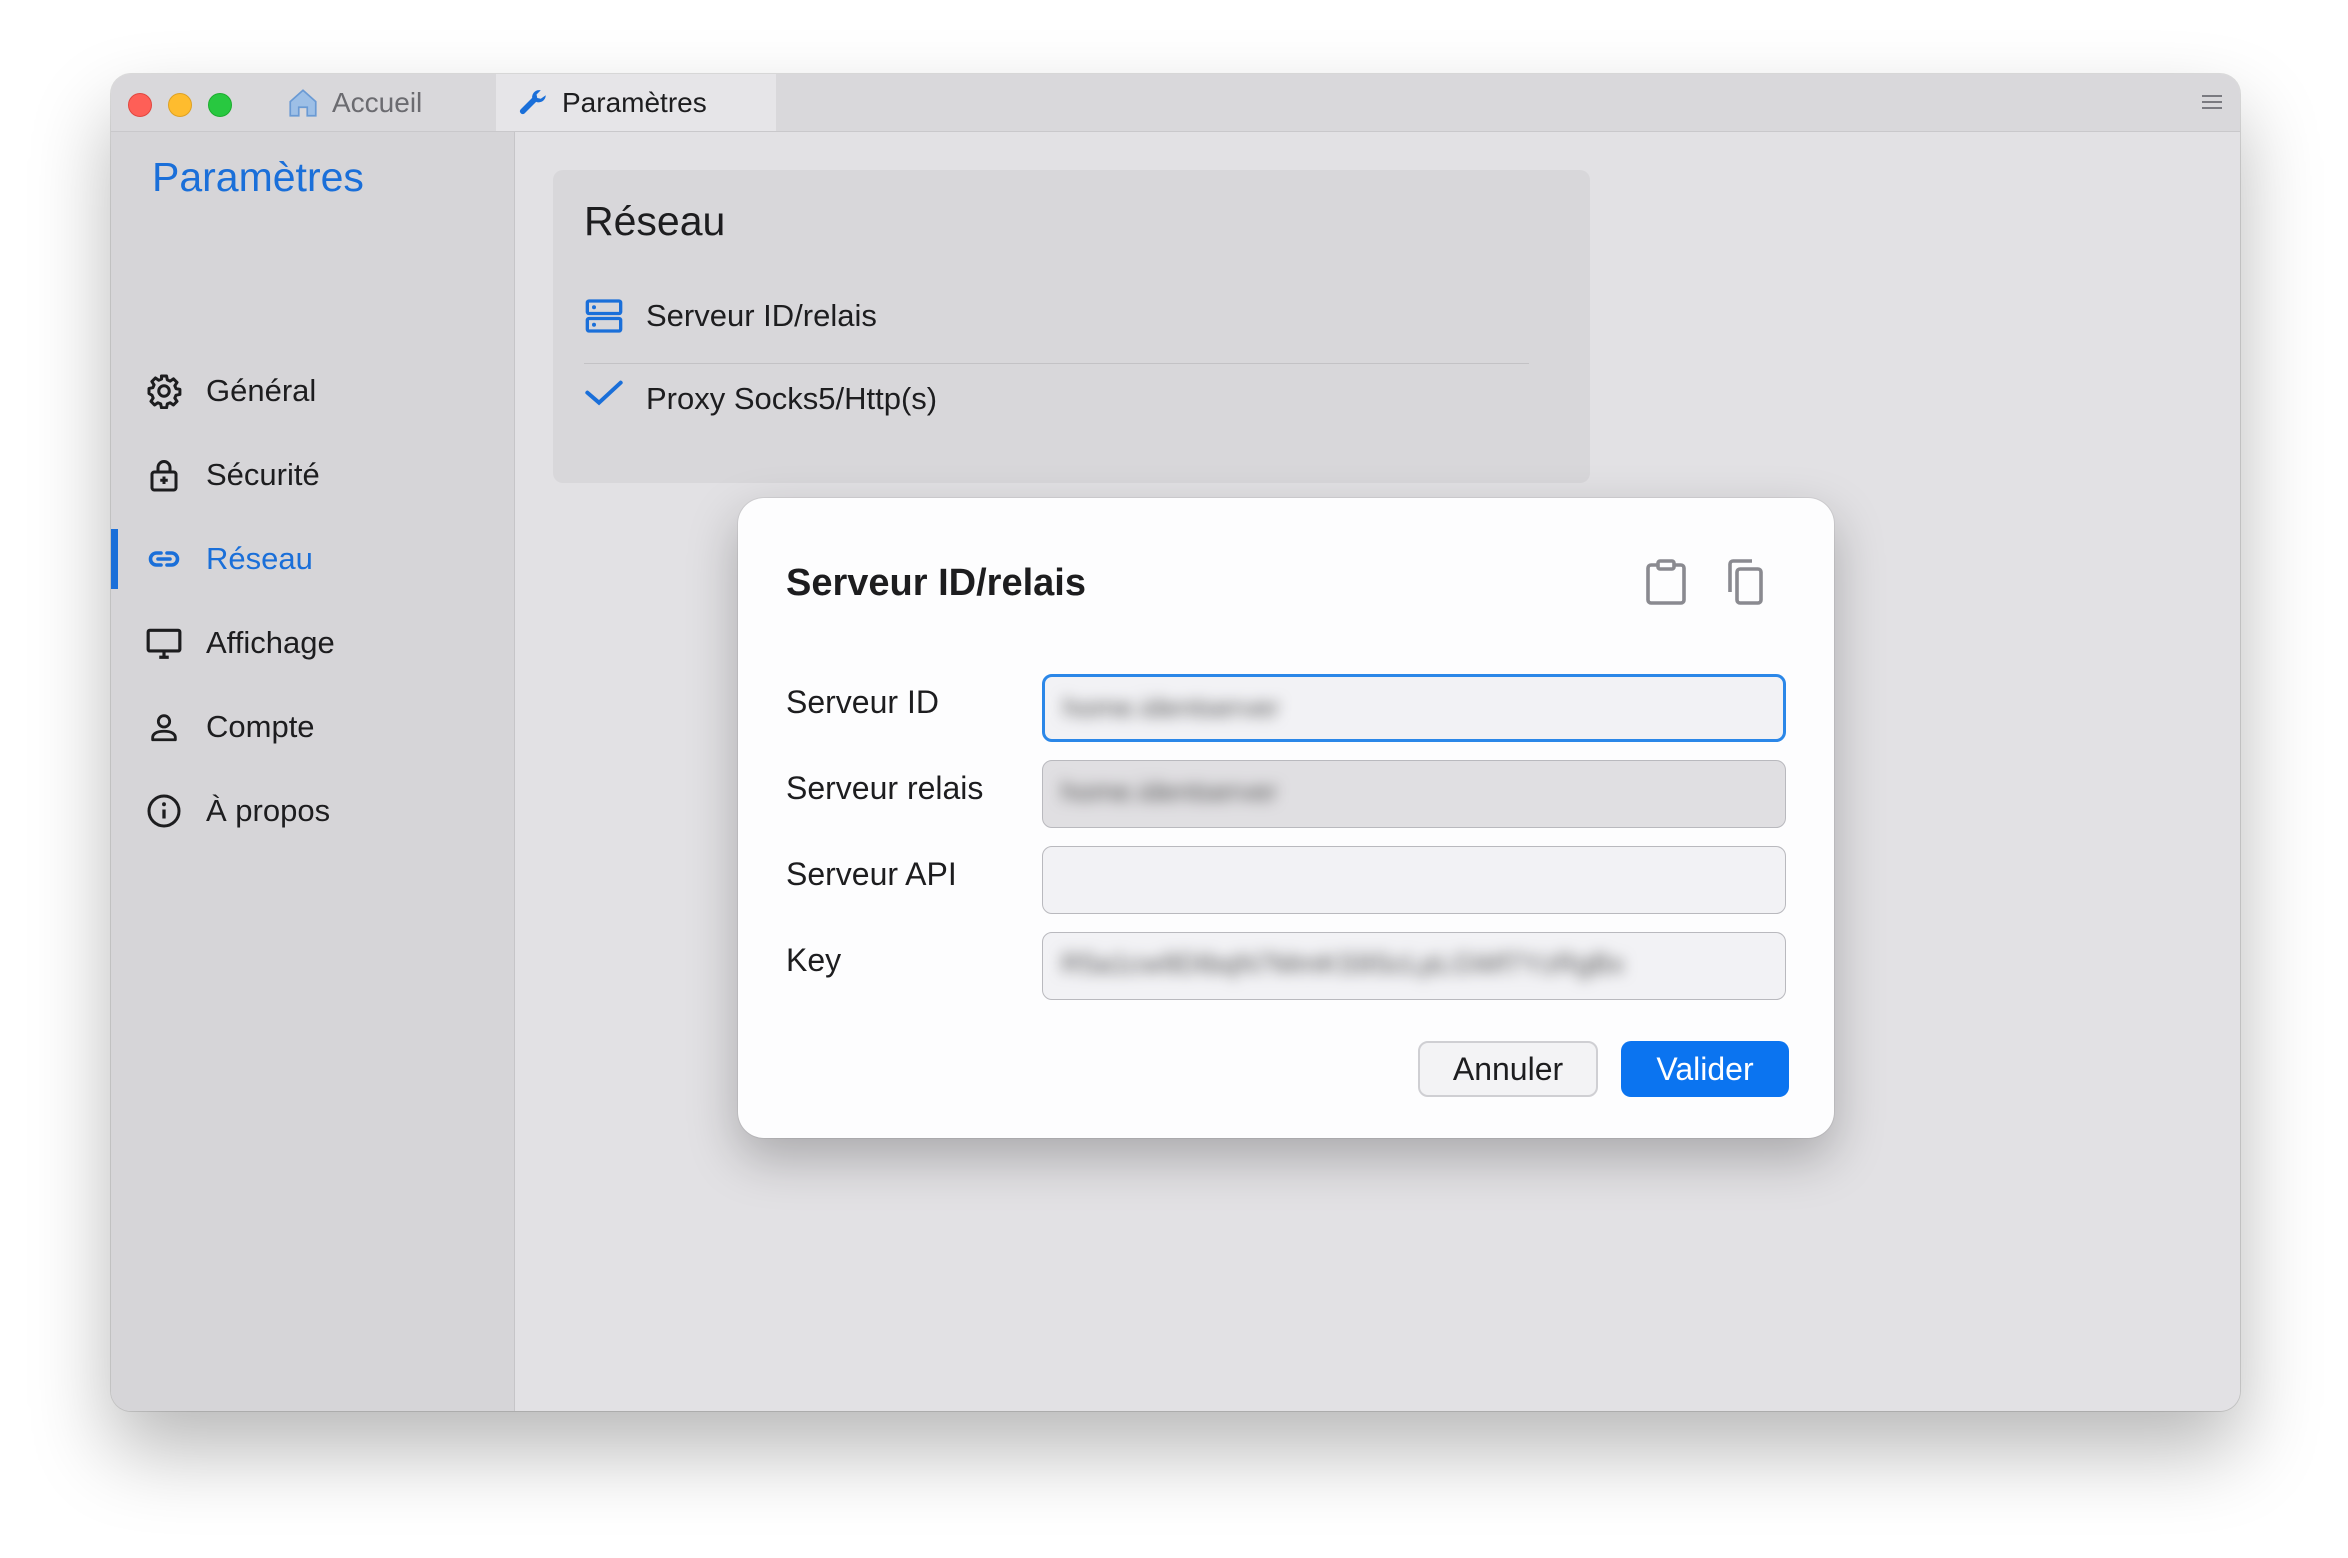 This screenshot has width=2348, height=1558. I want to click on tab-label: Paramètres, so click(634, 102).